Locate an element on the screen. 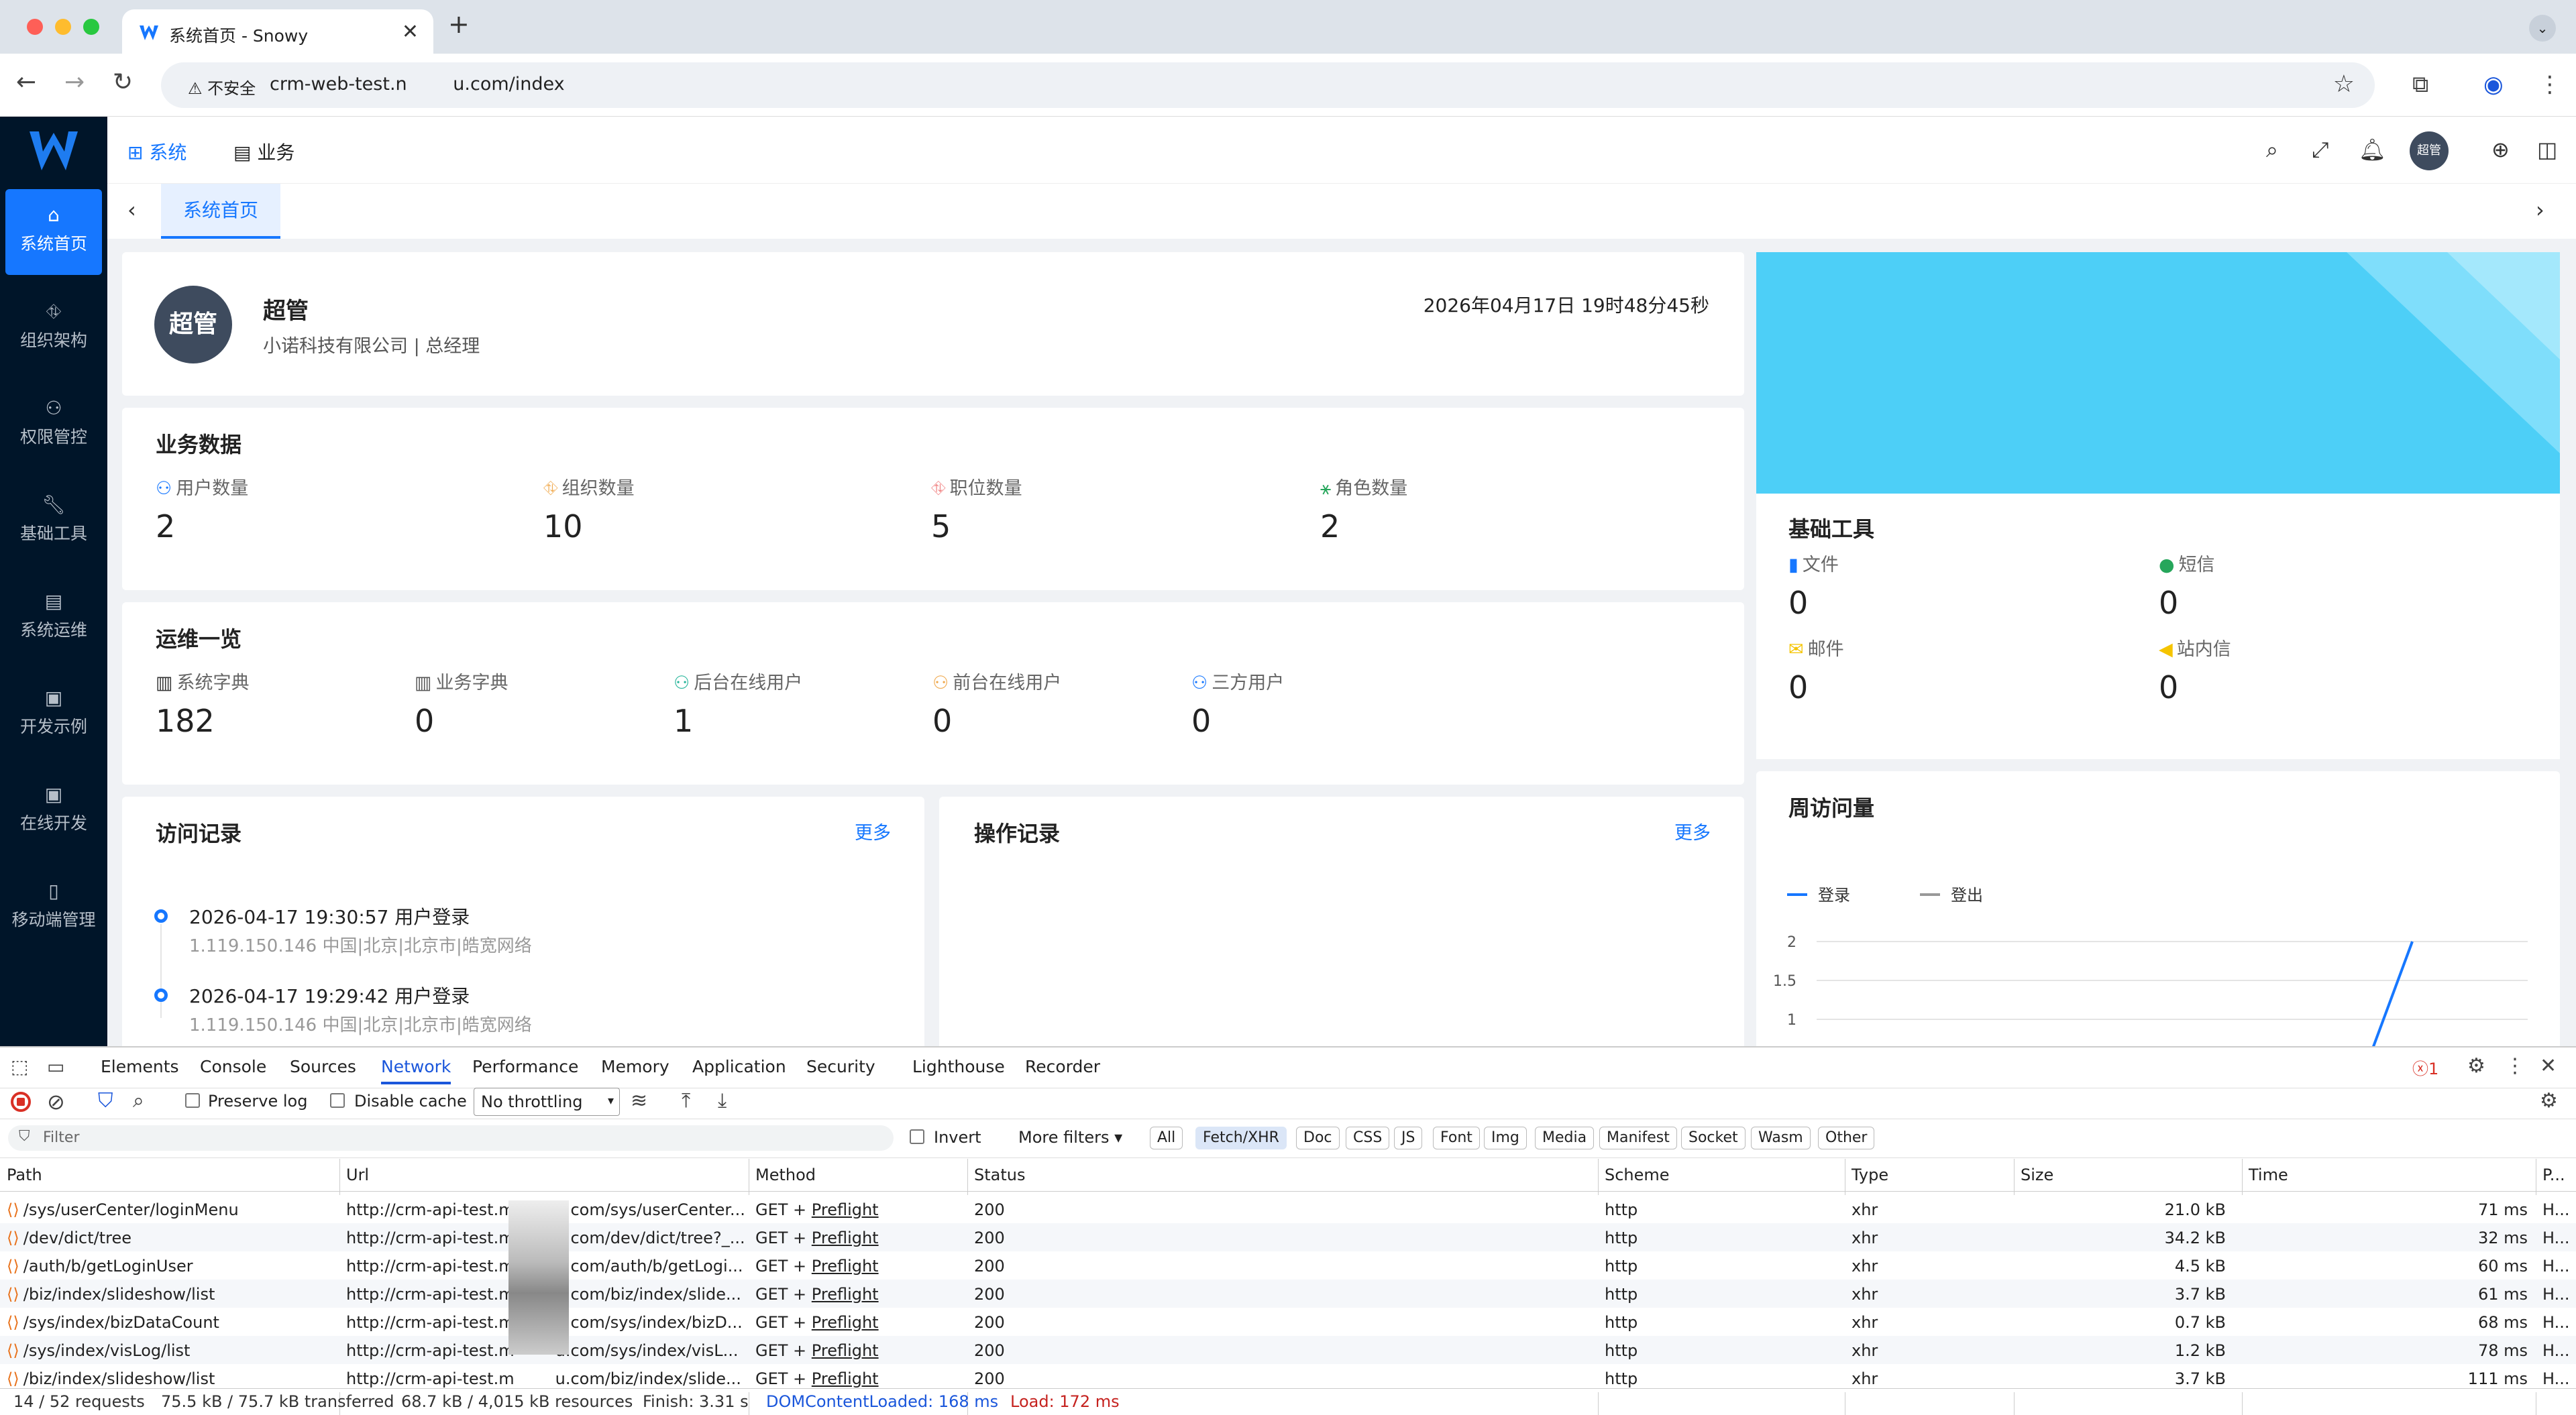  devtools-close-icon: ✕ is located at coordinates (2548, 1066).